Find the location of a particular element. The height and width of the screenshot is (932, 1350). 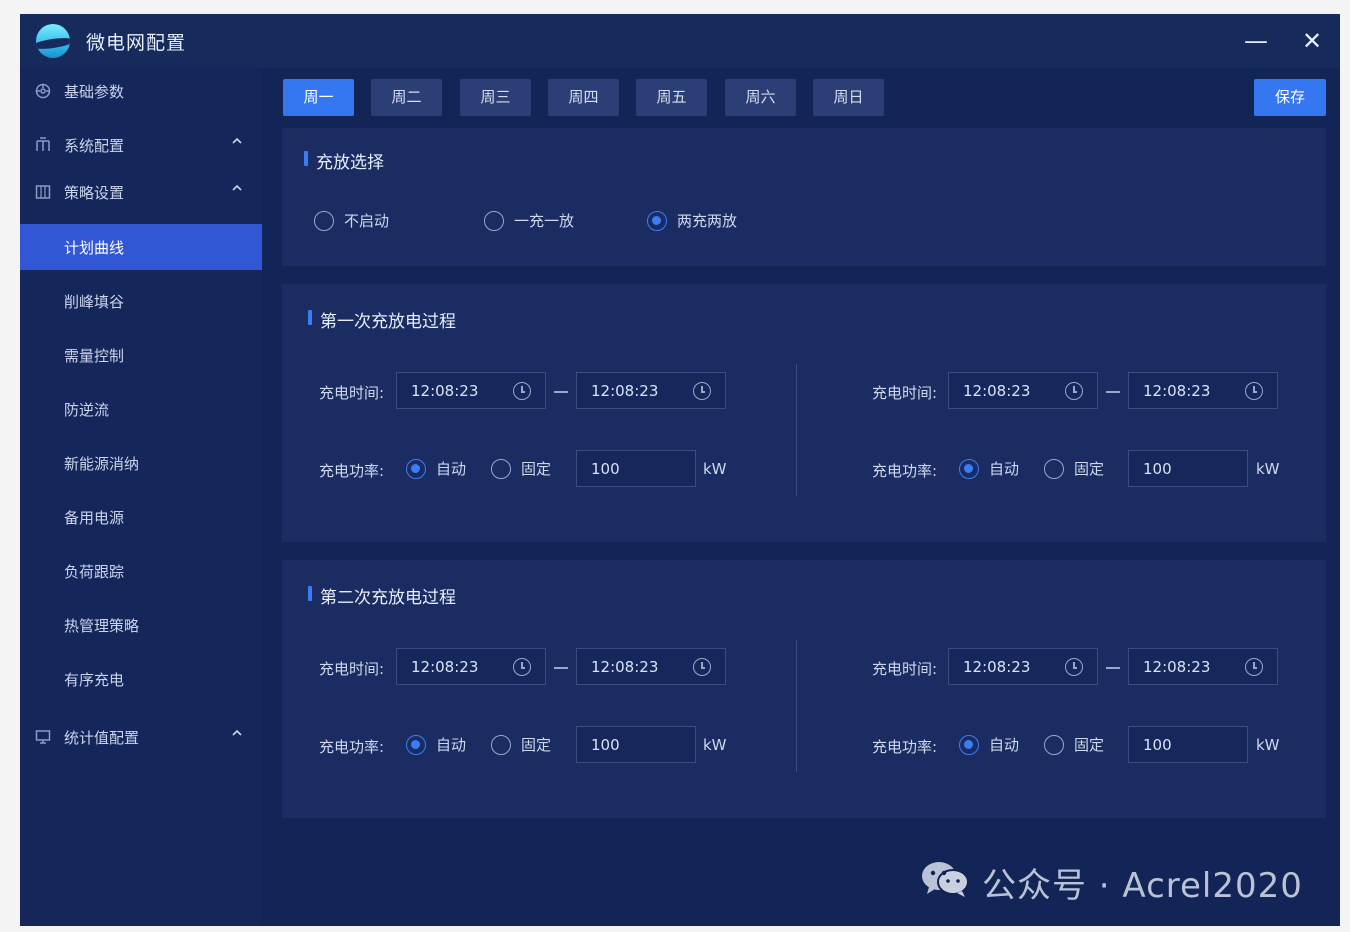

sidebar-subitem-peak-shaving: 削峰填谷 is located at coordinates (141, 301).